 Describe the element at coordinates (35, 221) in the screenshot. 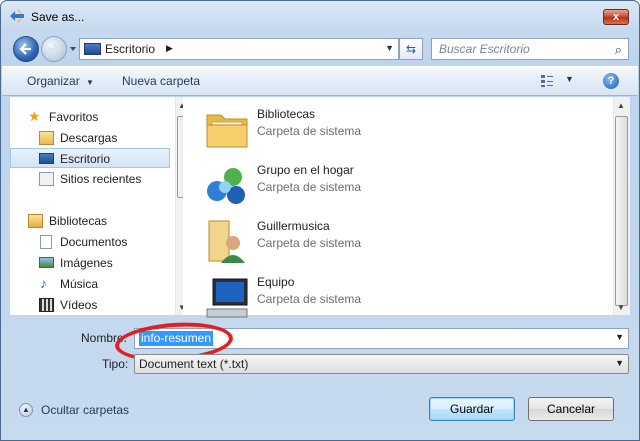

I see `library-folder-icon` at that location.